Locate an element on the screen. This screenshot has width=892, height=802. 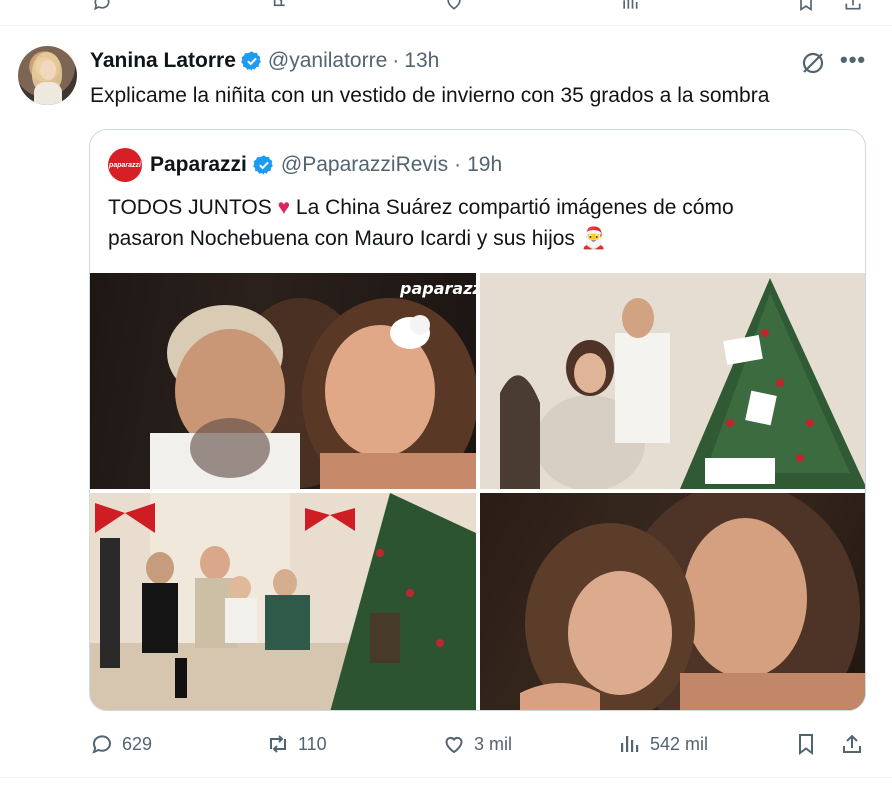
retweet-count: 110 is located at coordinates (312, 743).